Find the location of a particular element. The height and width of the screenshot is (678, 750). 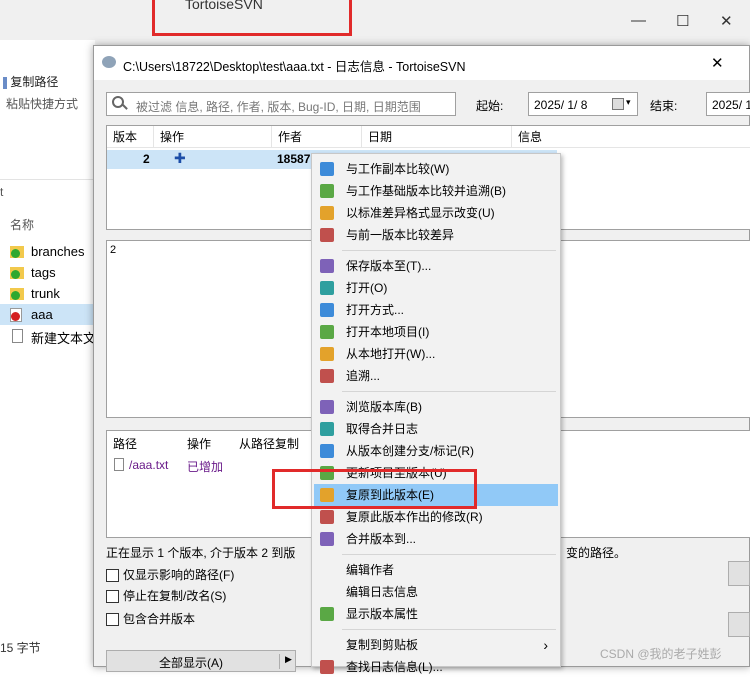

file-item-aaa: aaa is located at coordinates (49, 314).